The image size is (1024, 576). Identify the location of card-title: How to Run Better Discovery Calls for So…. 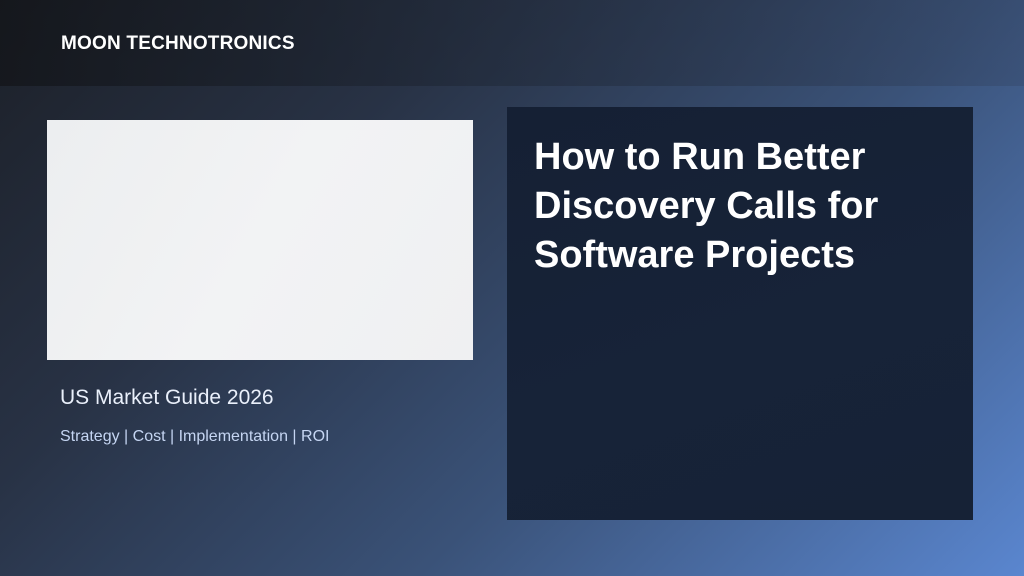
(706, 206).